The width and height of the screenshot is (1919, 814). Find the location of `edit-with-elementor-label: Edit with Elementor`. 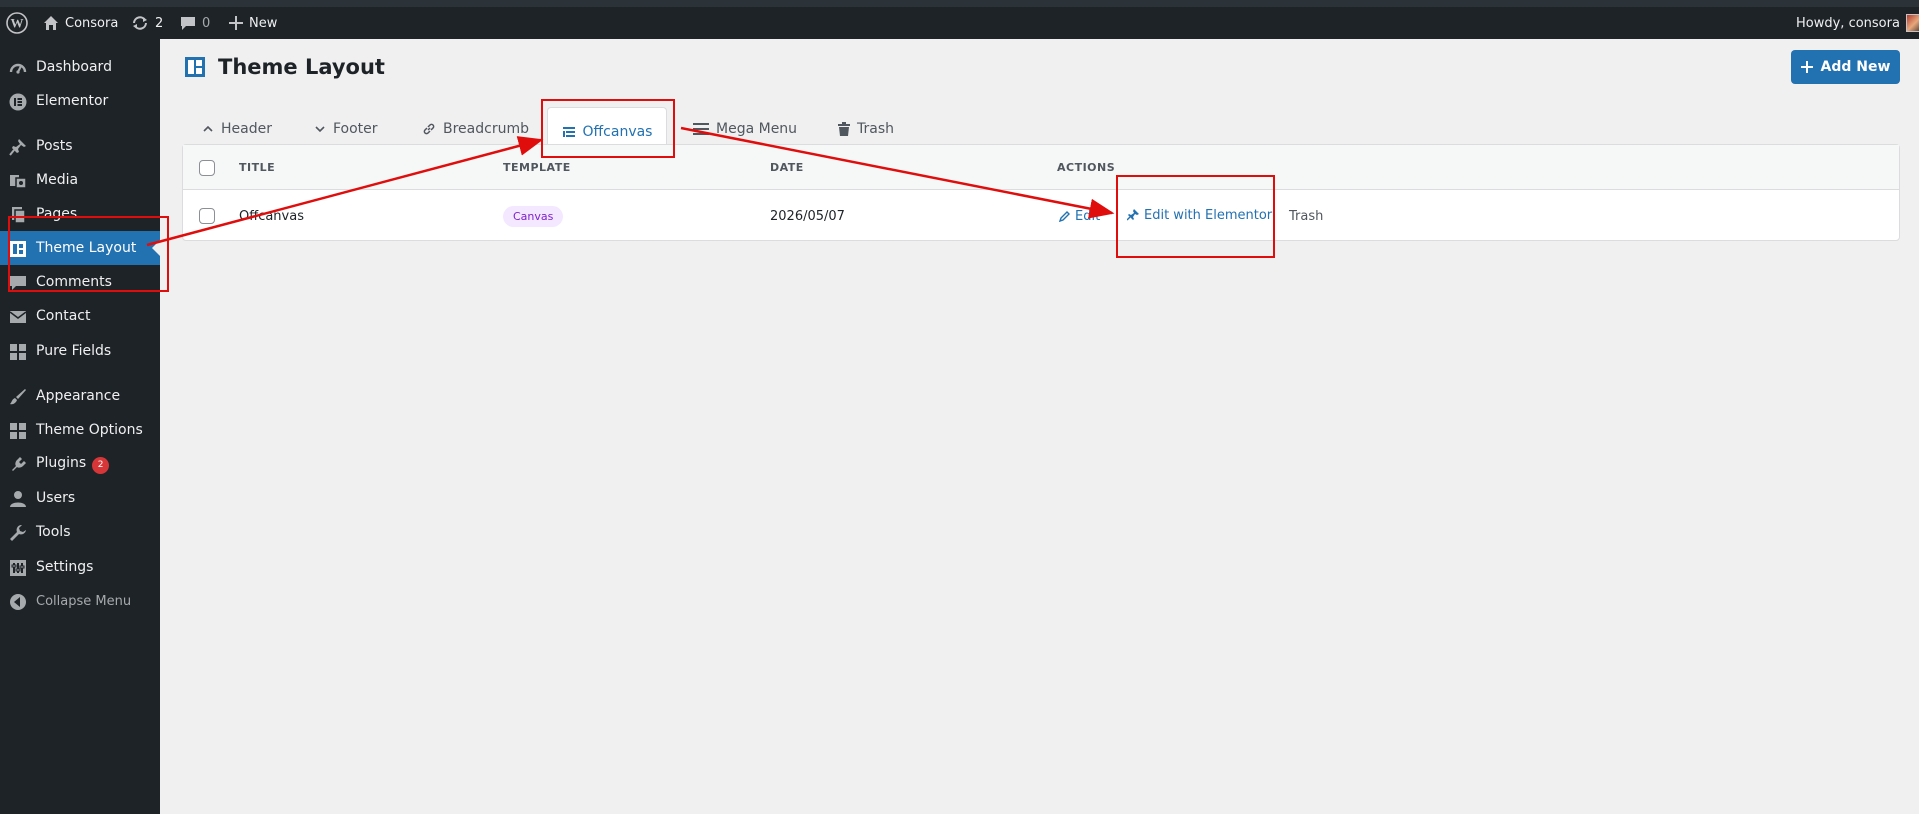

edit-with-elementor-label: Edit with Elementor is located at coordinates (1208, 215).